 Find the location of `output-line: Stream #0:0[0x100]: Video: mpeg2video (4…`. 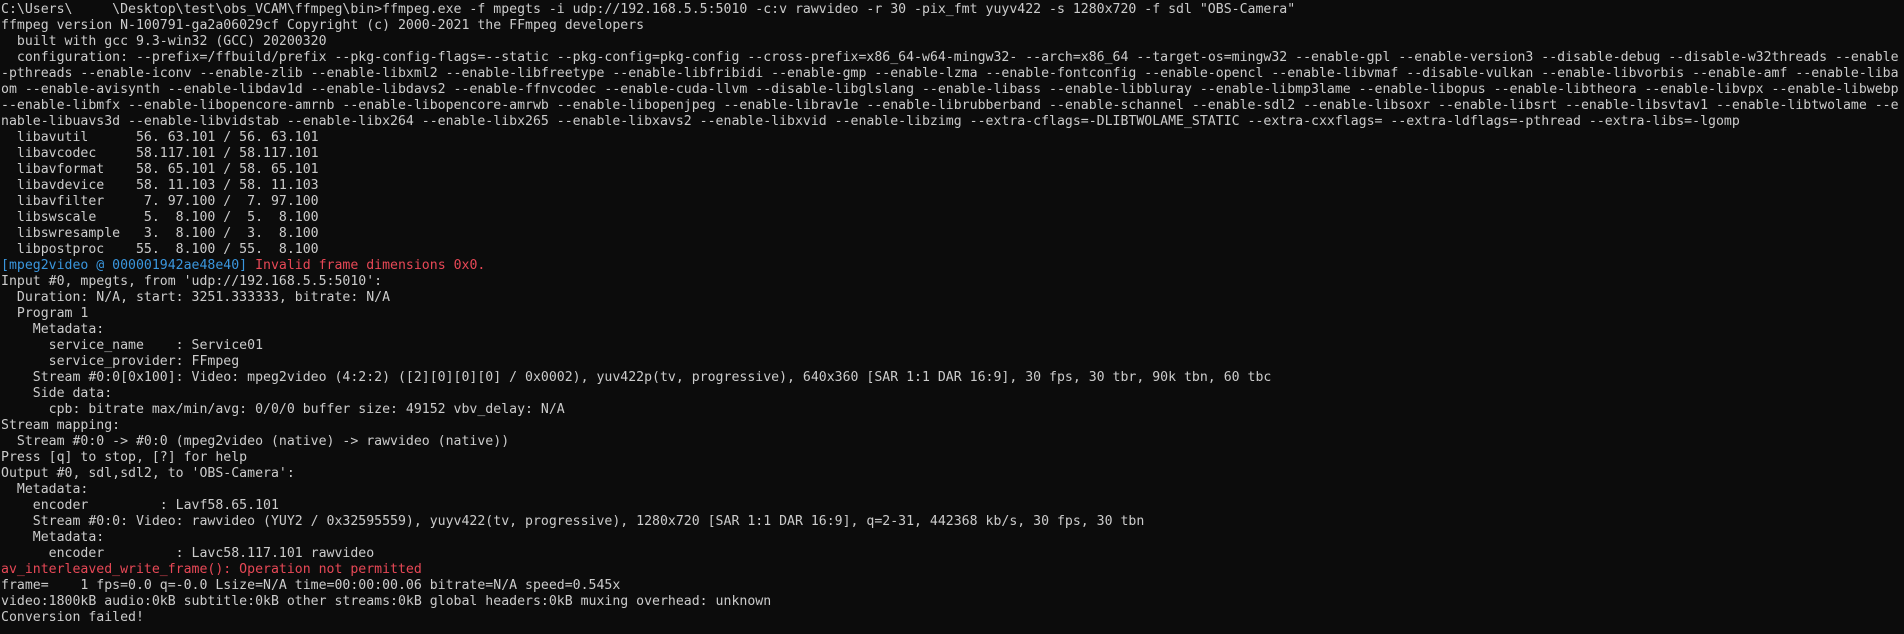

output-line: Stream #0:0[0x100]: Video: mpeg2video (4… is located at coordinates (636, 377).